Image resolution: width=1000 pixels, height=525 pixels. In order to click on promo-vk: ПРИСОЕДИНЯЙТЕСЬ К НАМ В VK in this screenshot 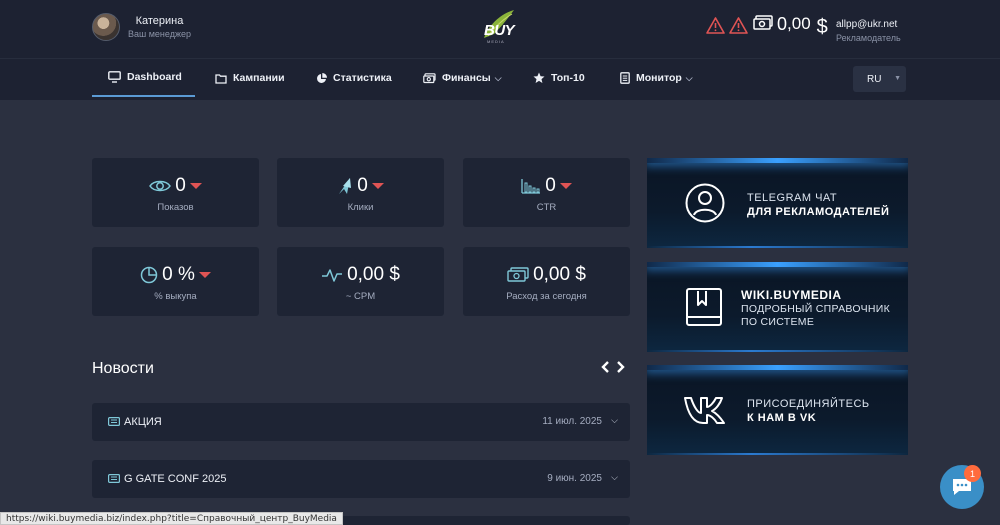, I will do `click(777, 410)`.